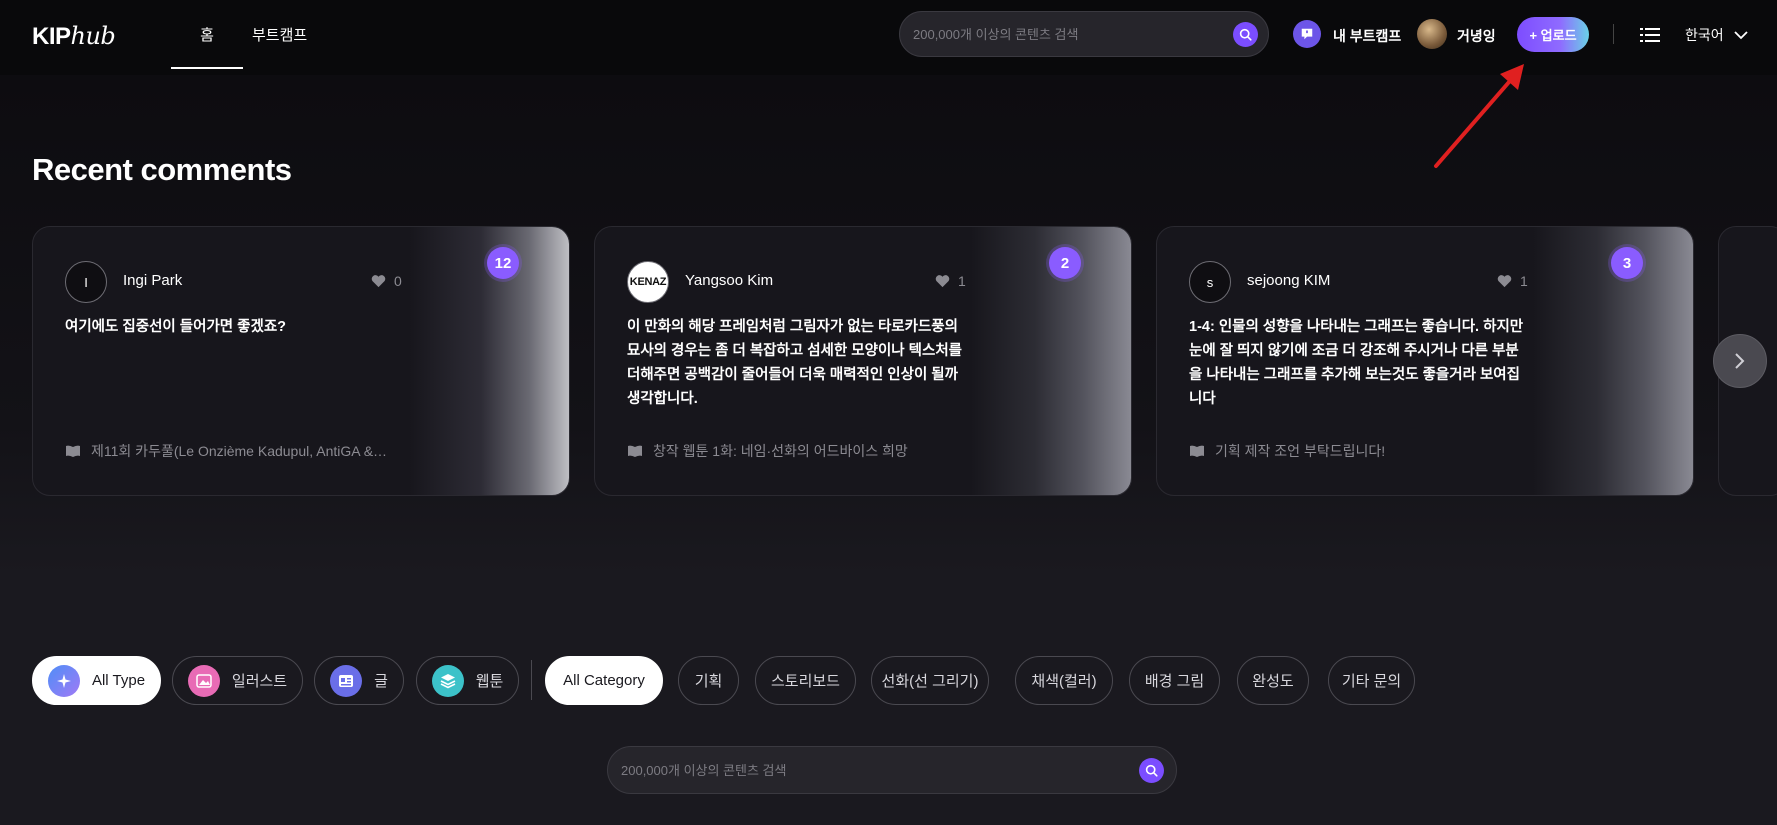 This screenshot has width=1777, height=825. Describe the element at coordinates (1613, 34) in the screenshot. I see `header-divider` at that location.